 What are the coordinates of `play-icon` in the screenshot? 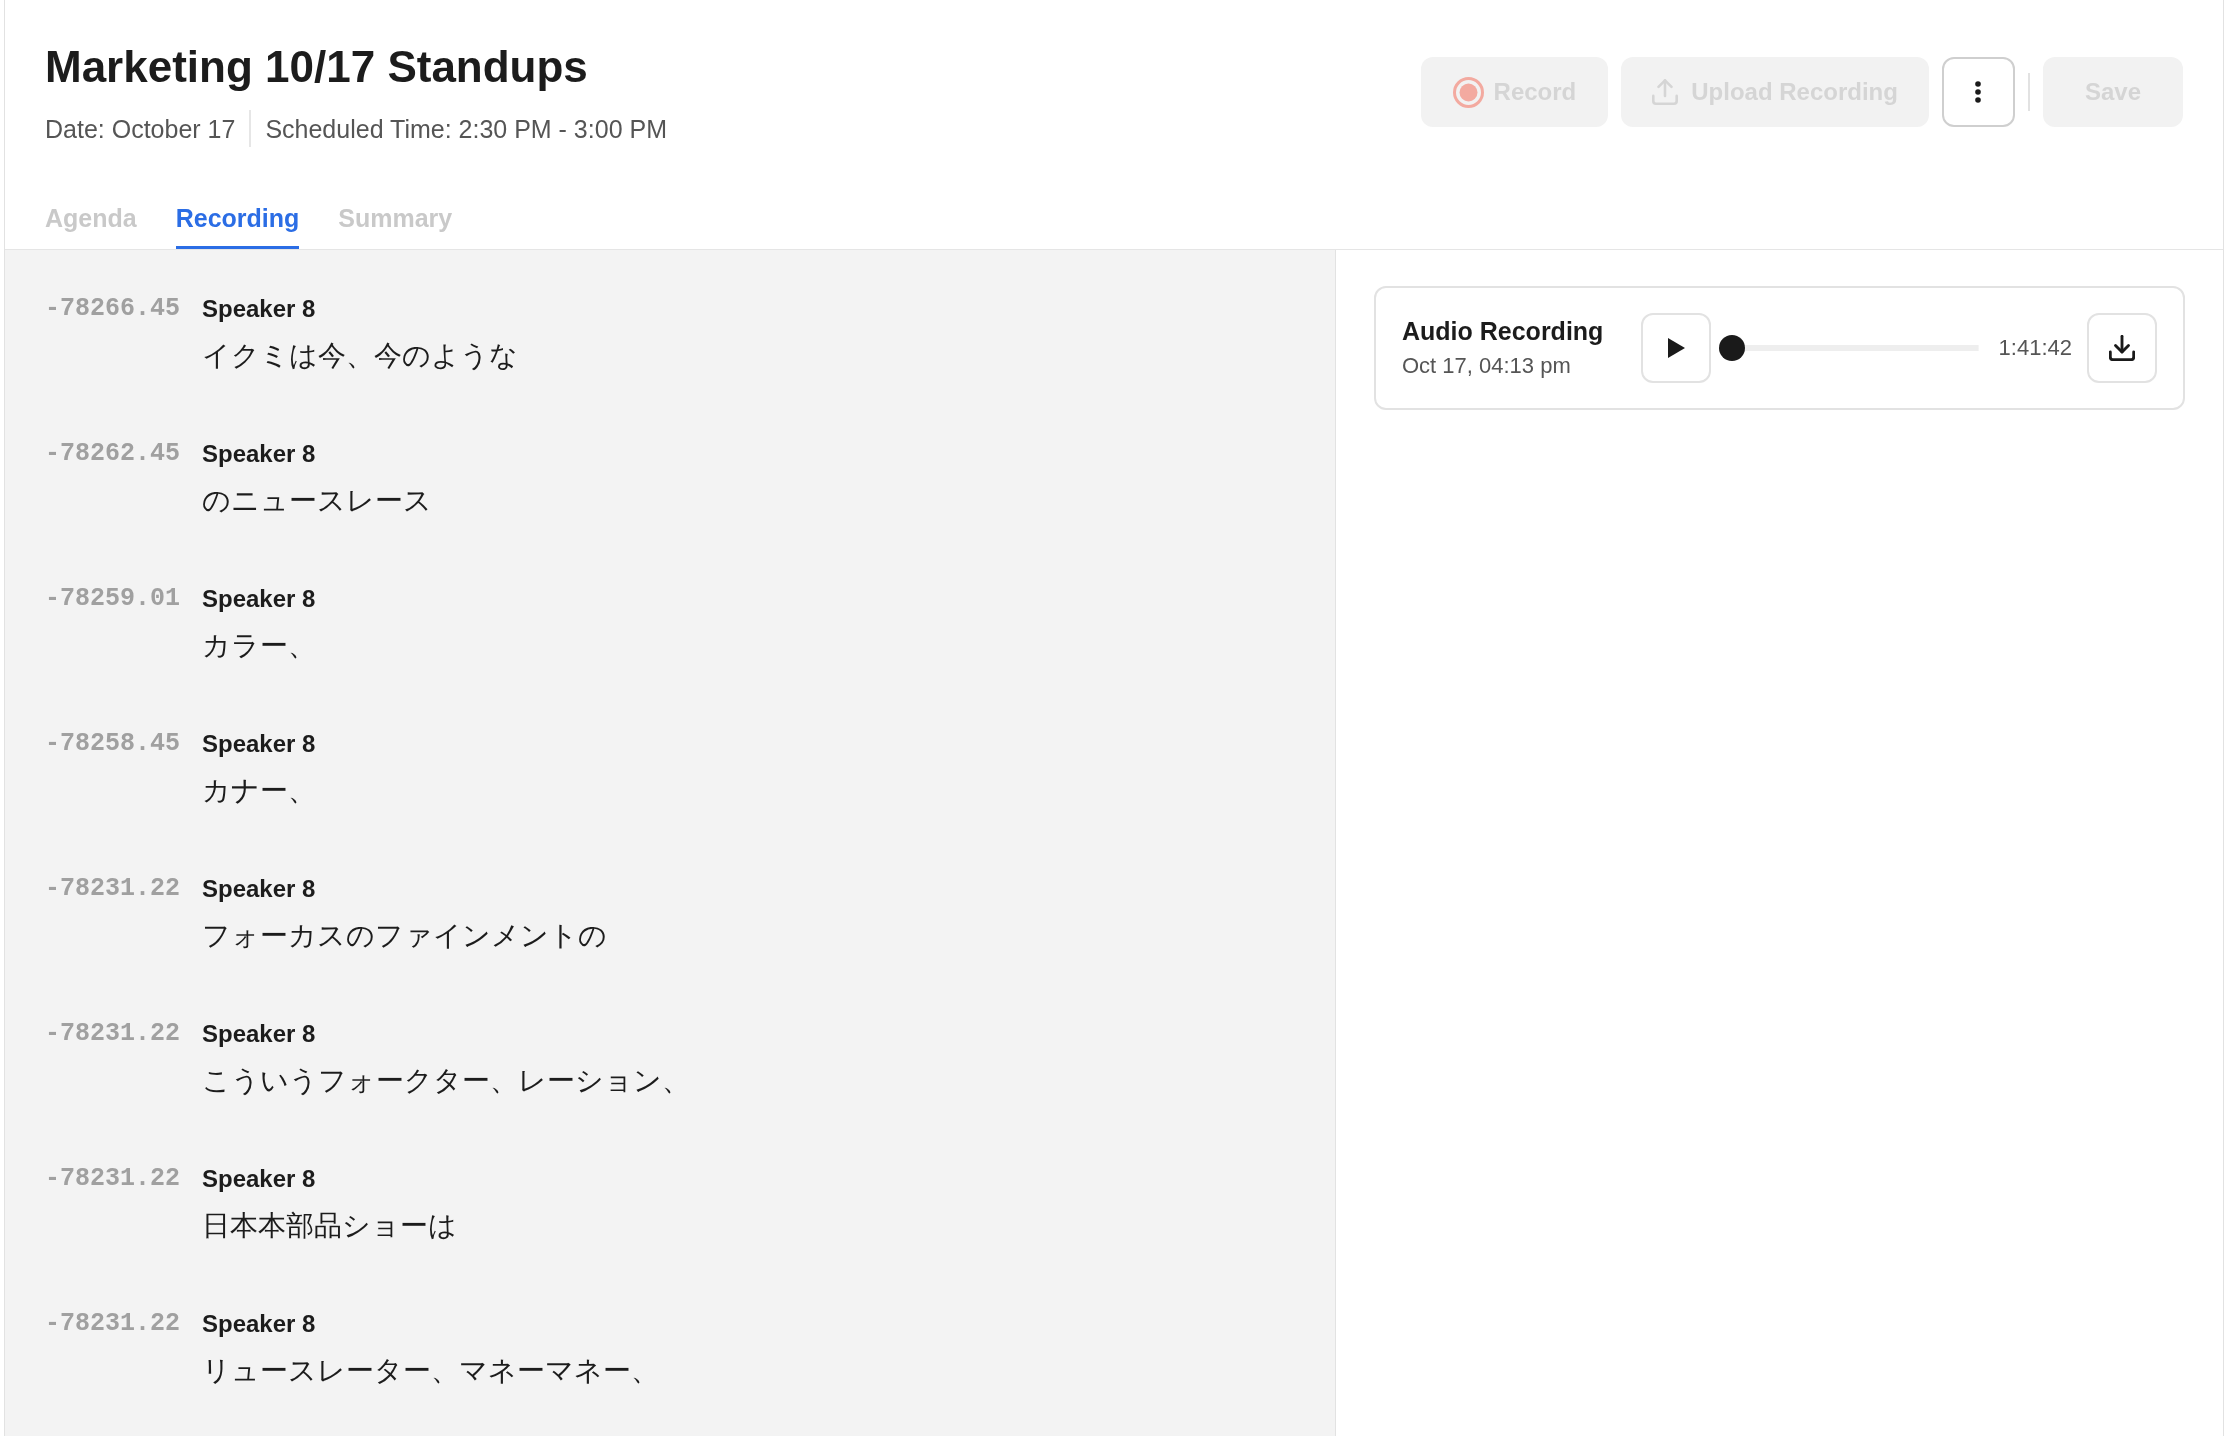 It's located at (1676, 348).